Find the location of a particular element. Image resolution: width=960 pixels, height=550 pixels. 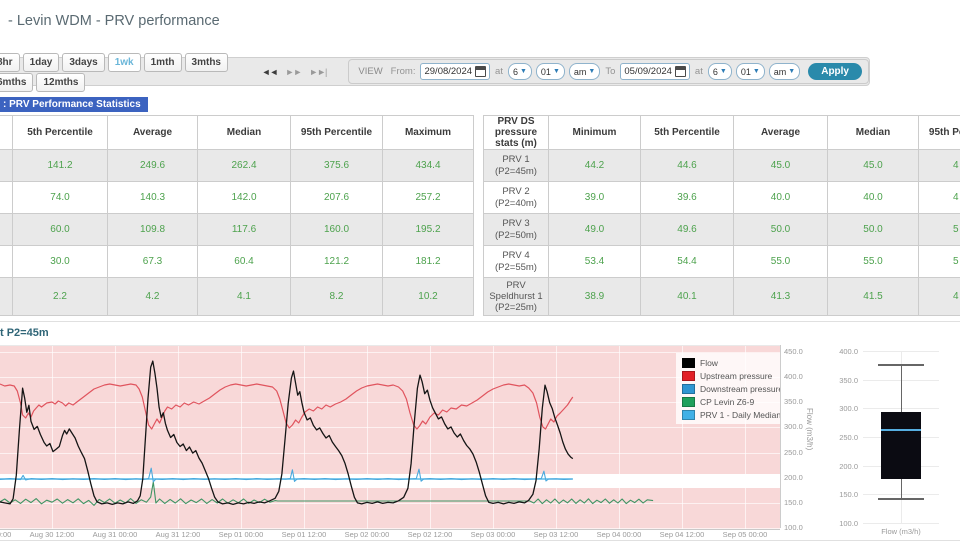

row-label is located at coordinates (6, 229).